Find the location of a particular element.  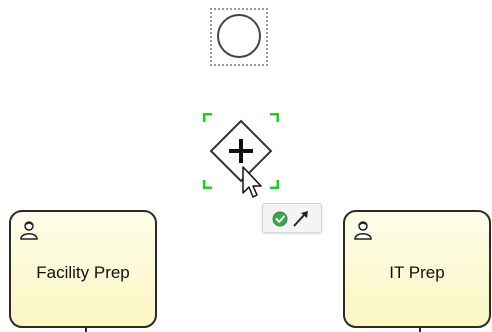

task-label: IT Prep is located at coordinates (417, 272).